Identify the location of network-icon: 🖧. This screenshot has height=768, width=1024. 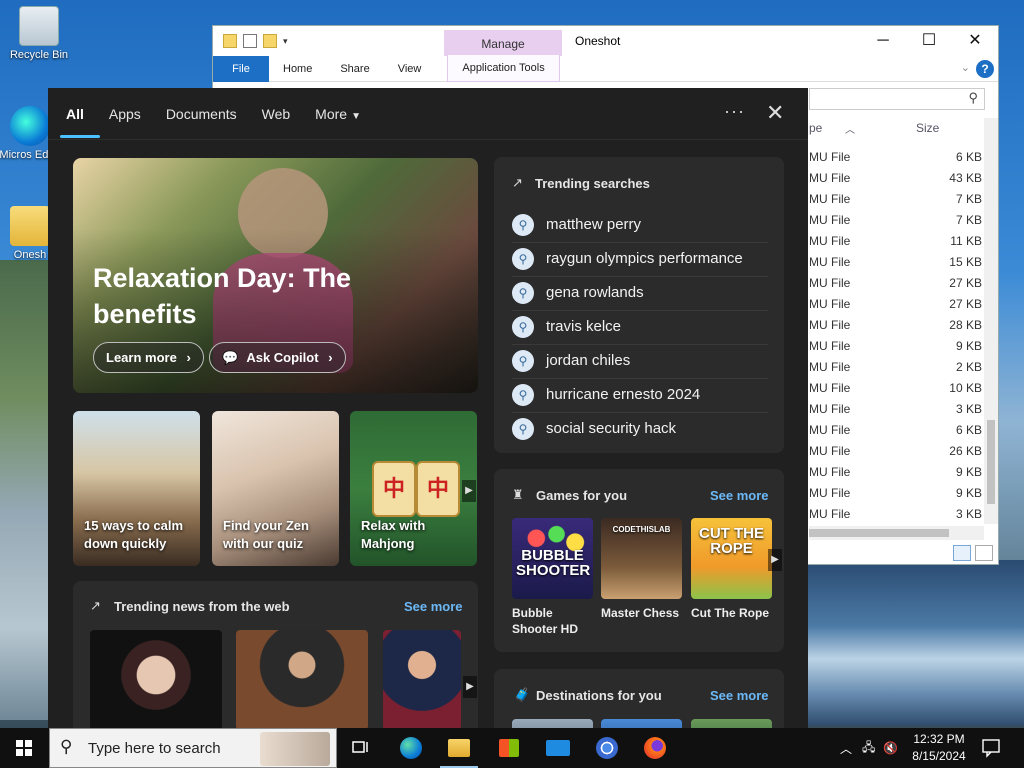
(868, 748).